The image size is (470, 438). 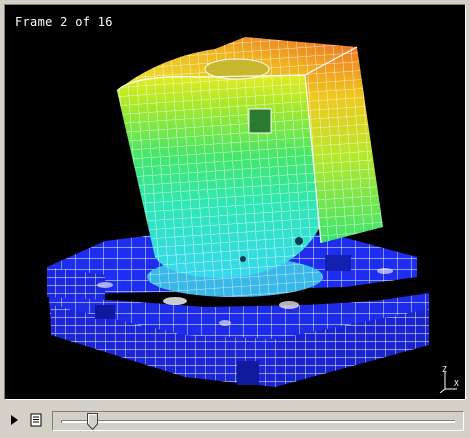 I want to click on play-button, so click(x=14, y=420).